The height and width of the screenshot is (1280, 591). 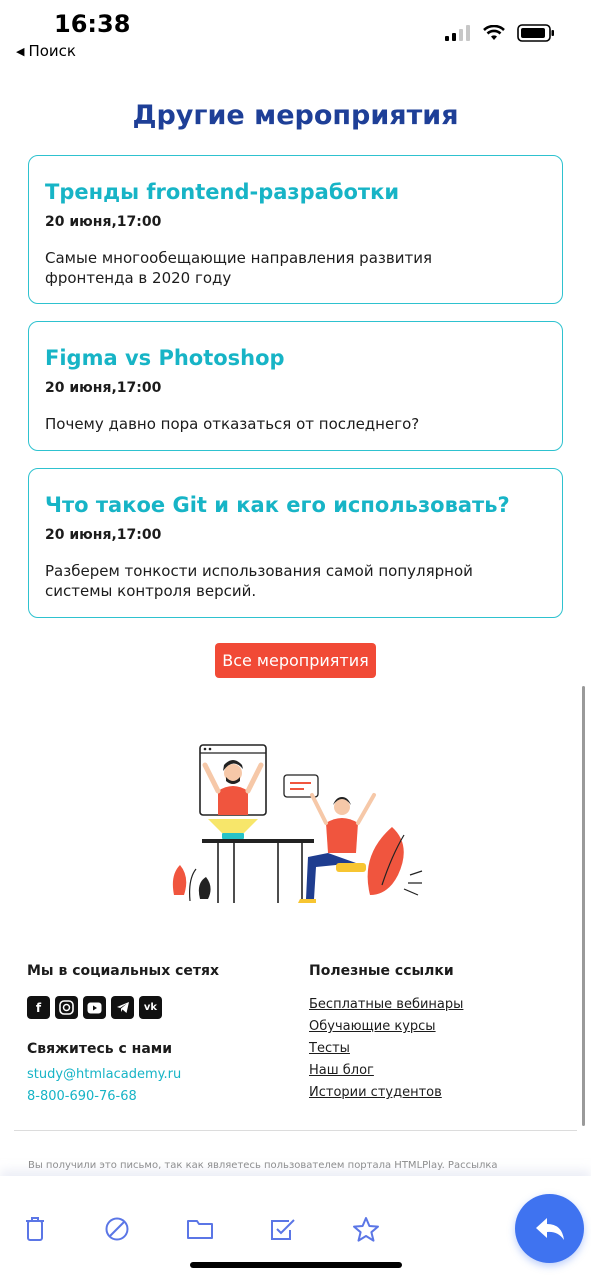 I want to click on star-icon, so click(x=366, y=1229).